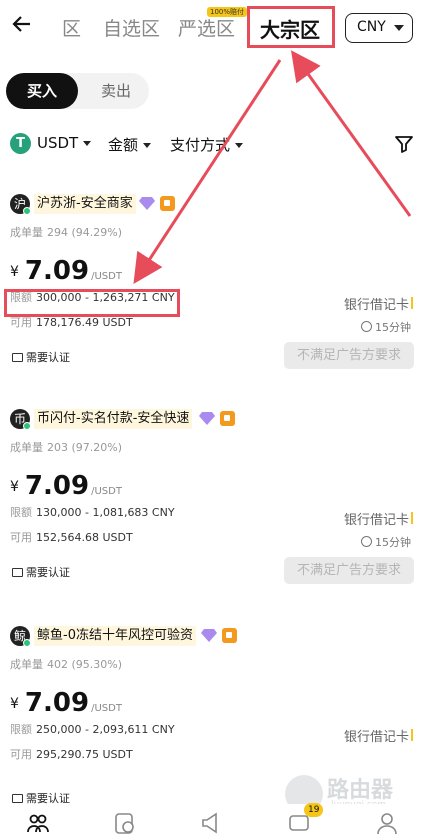  What do you see at coordinates (71, 537) in the screenshot?
I see `available-amount: 可用 152,564.68 USDT` at bounding box center [71, 537].